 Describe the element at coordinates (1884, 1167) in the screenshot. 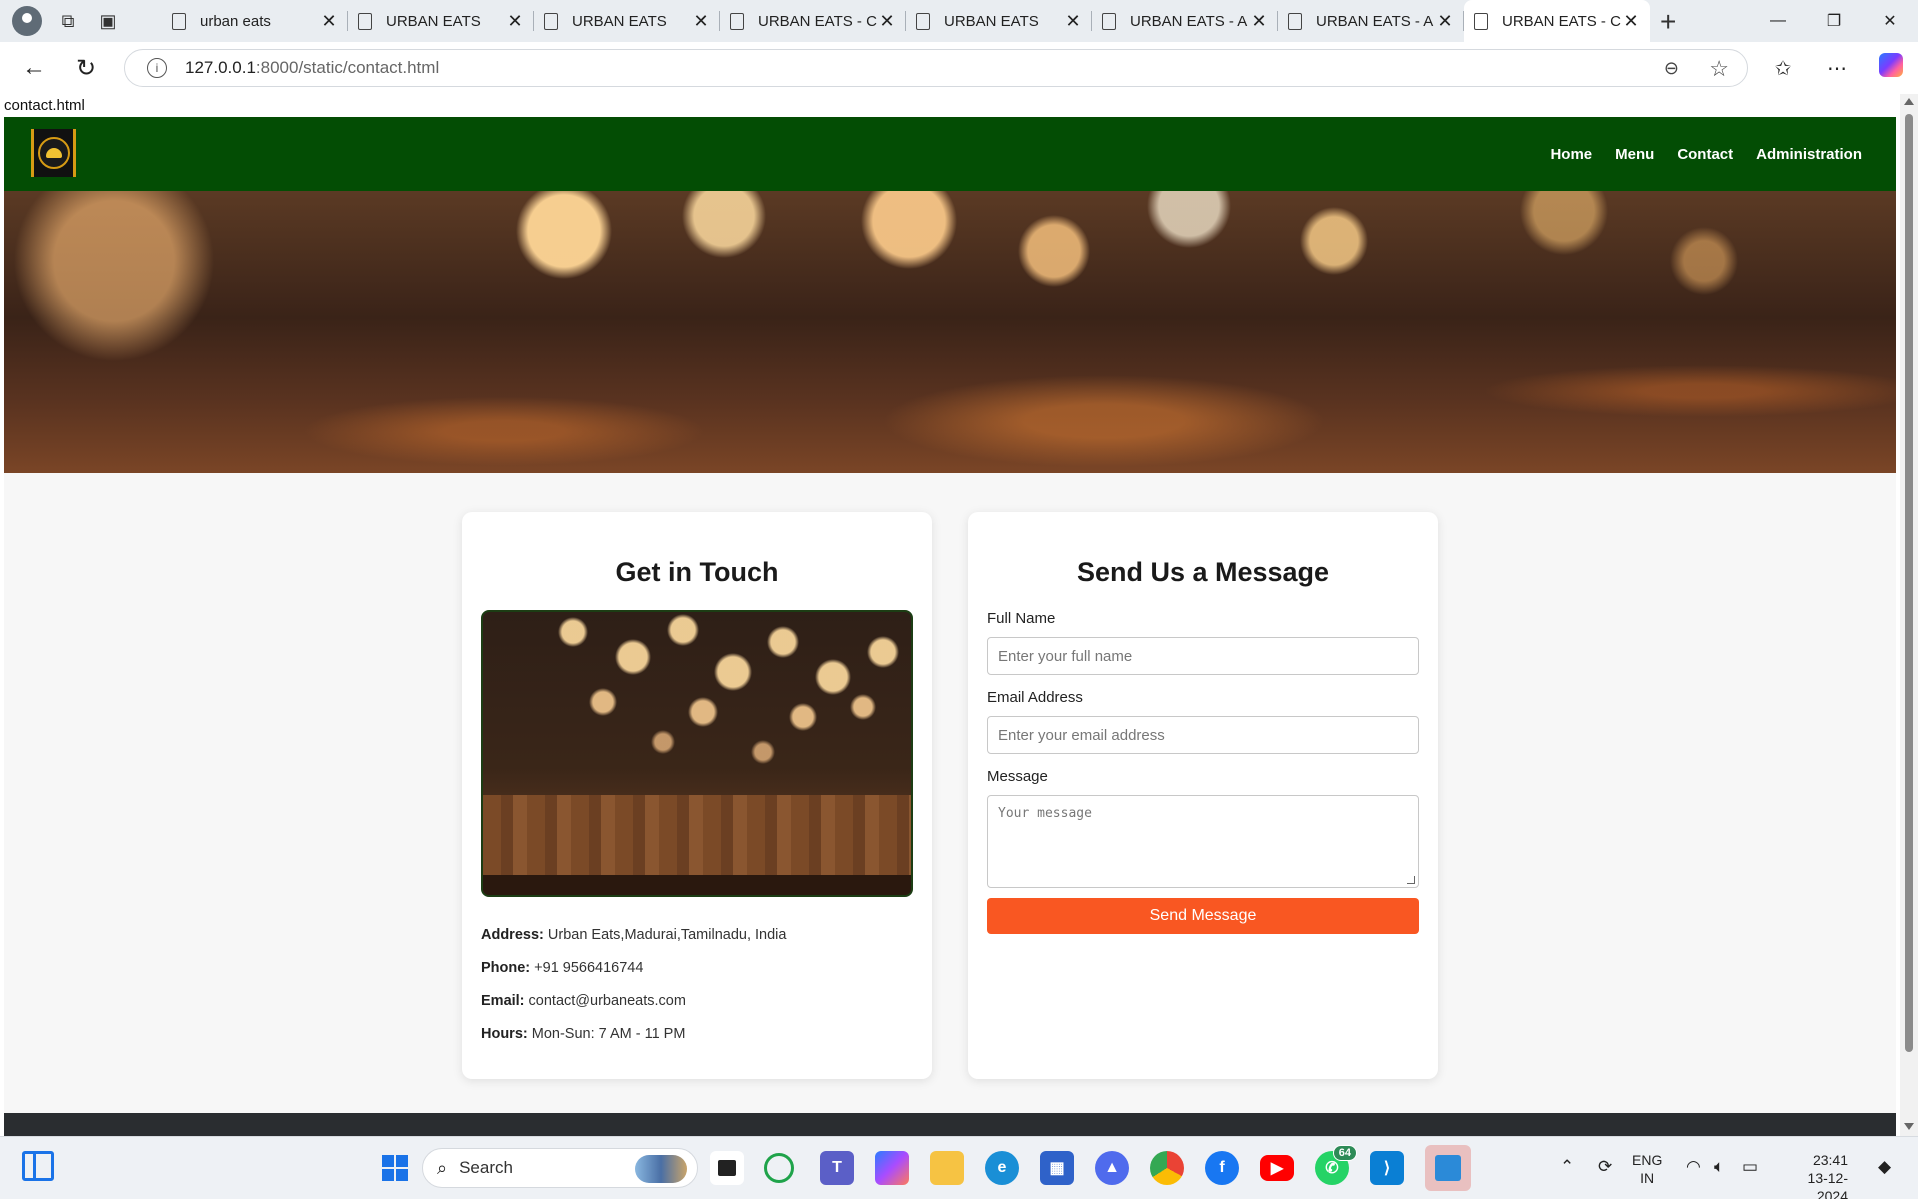

I see `notification-bell-icon: ◆` at that location.